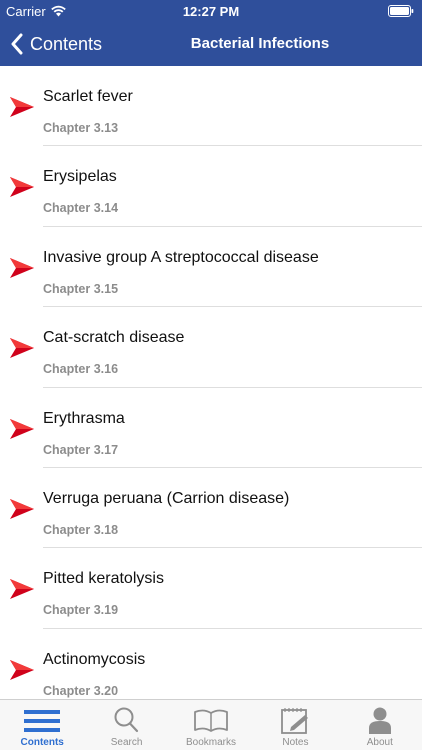  Describe the element at coordinates (17, 44) in the screenshot. I see `chevron-left-icon` at that location.